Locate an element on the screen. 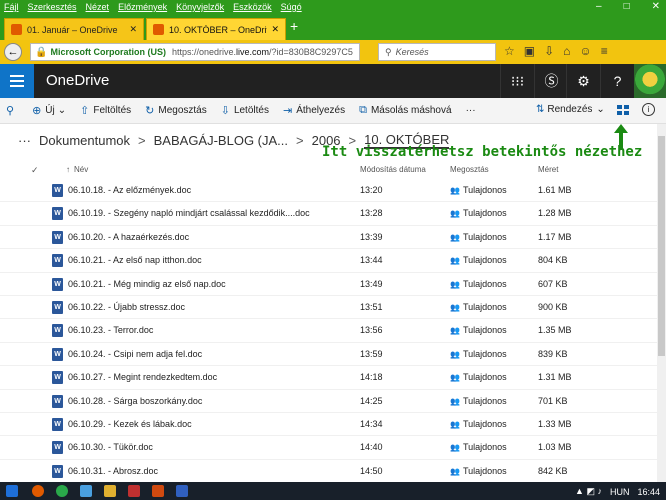 This screenshot has width=666, height=500. file-name: 06.10.23. - Terror.doc is located at coordinates (110, 330).